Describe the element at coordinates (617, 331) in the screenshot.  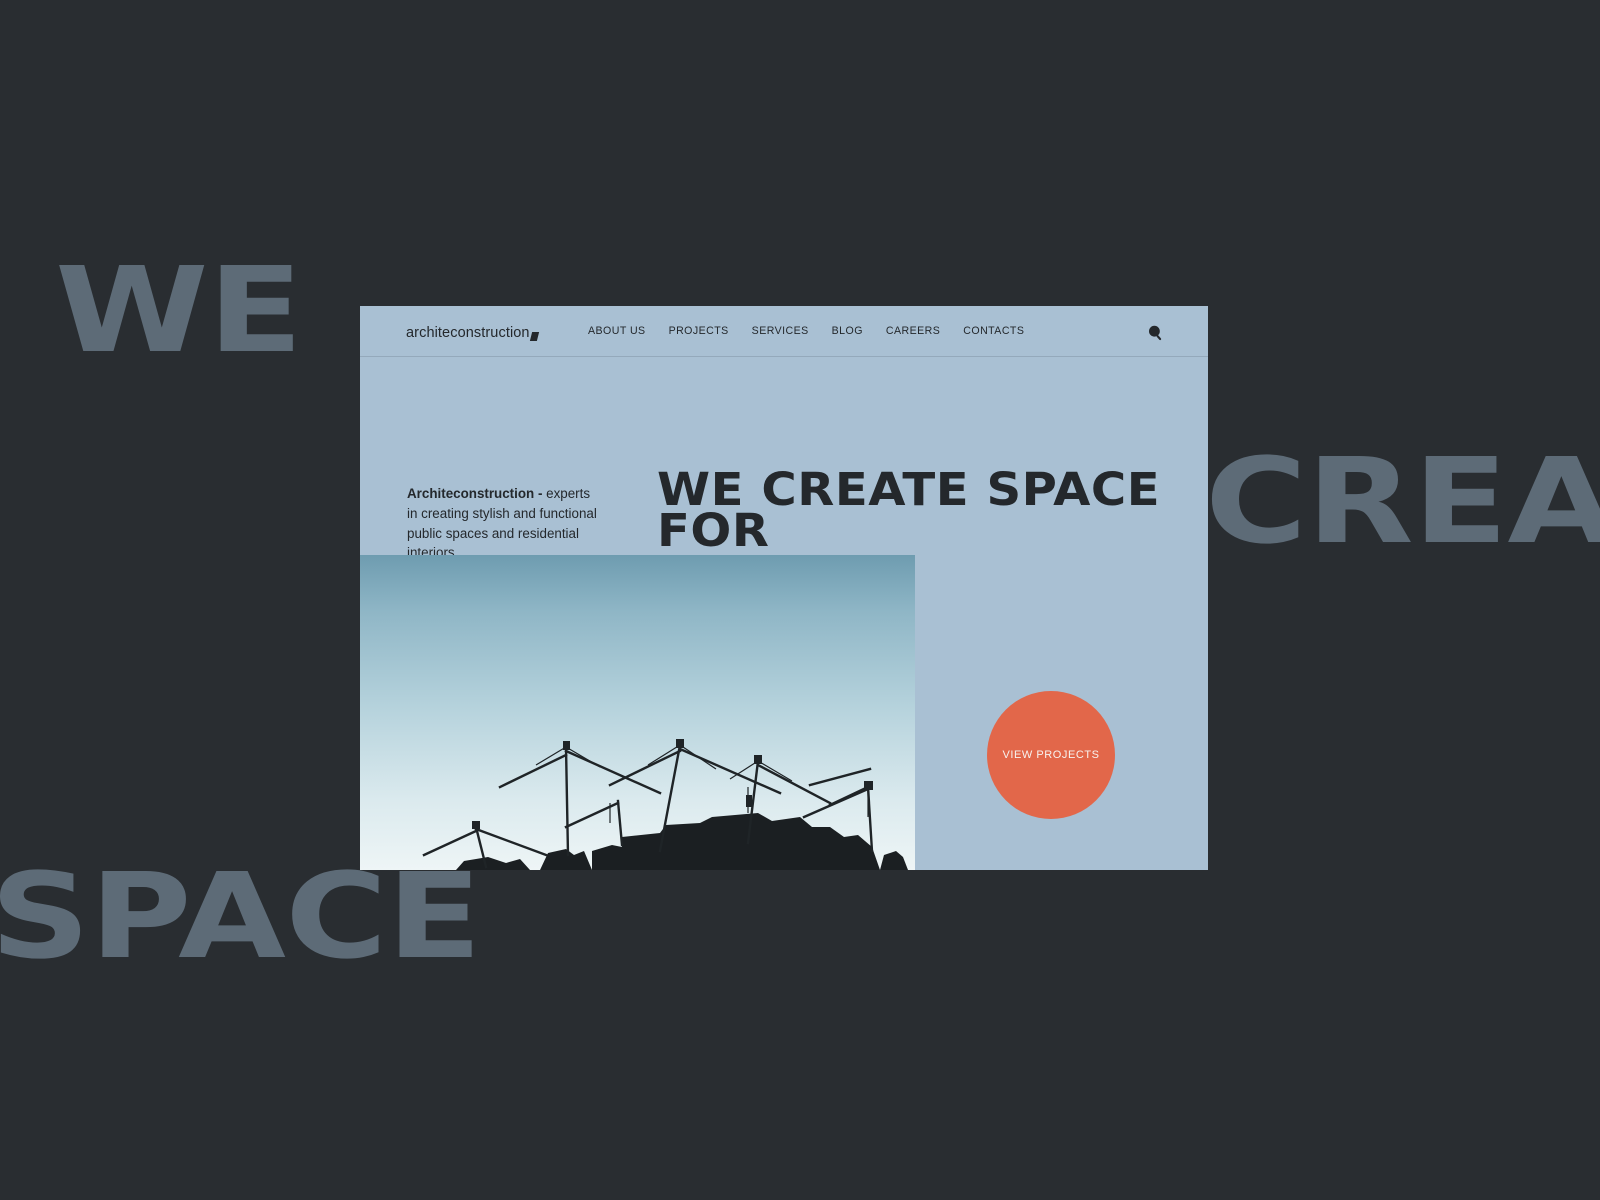
I see `nav-item-about-us: ABOUT US` at that location.